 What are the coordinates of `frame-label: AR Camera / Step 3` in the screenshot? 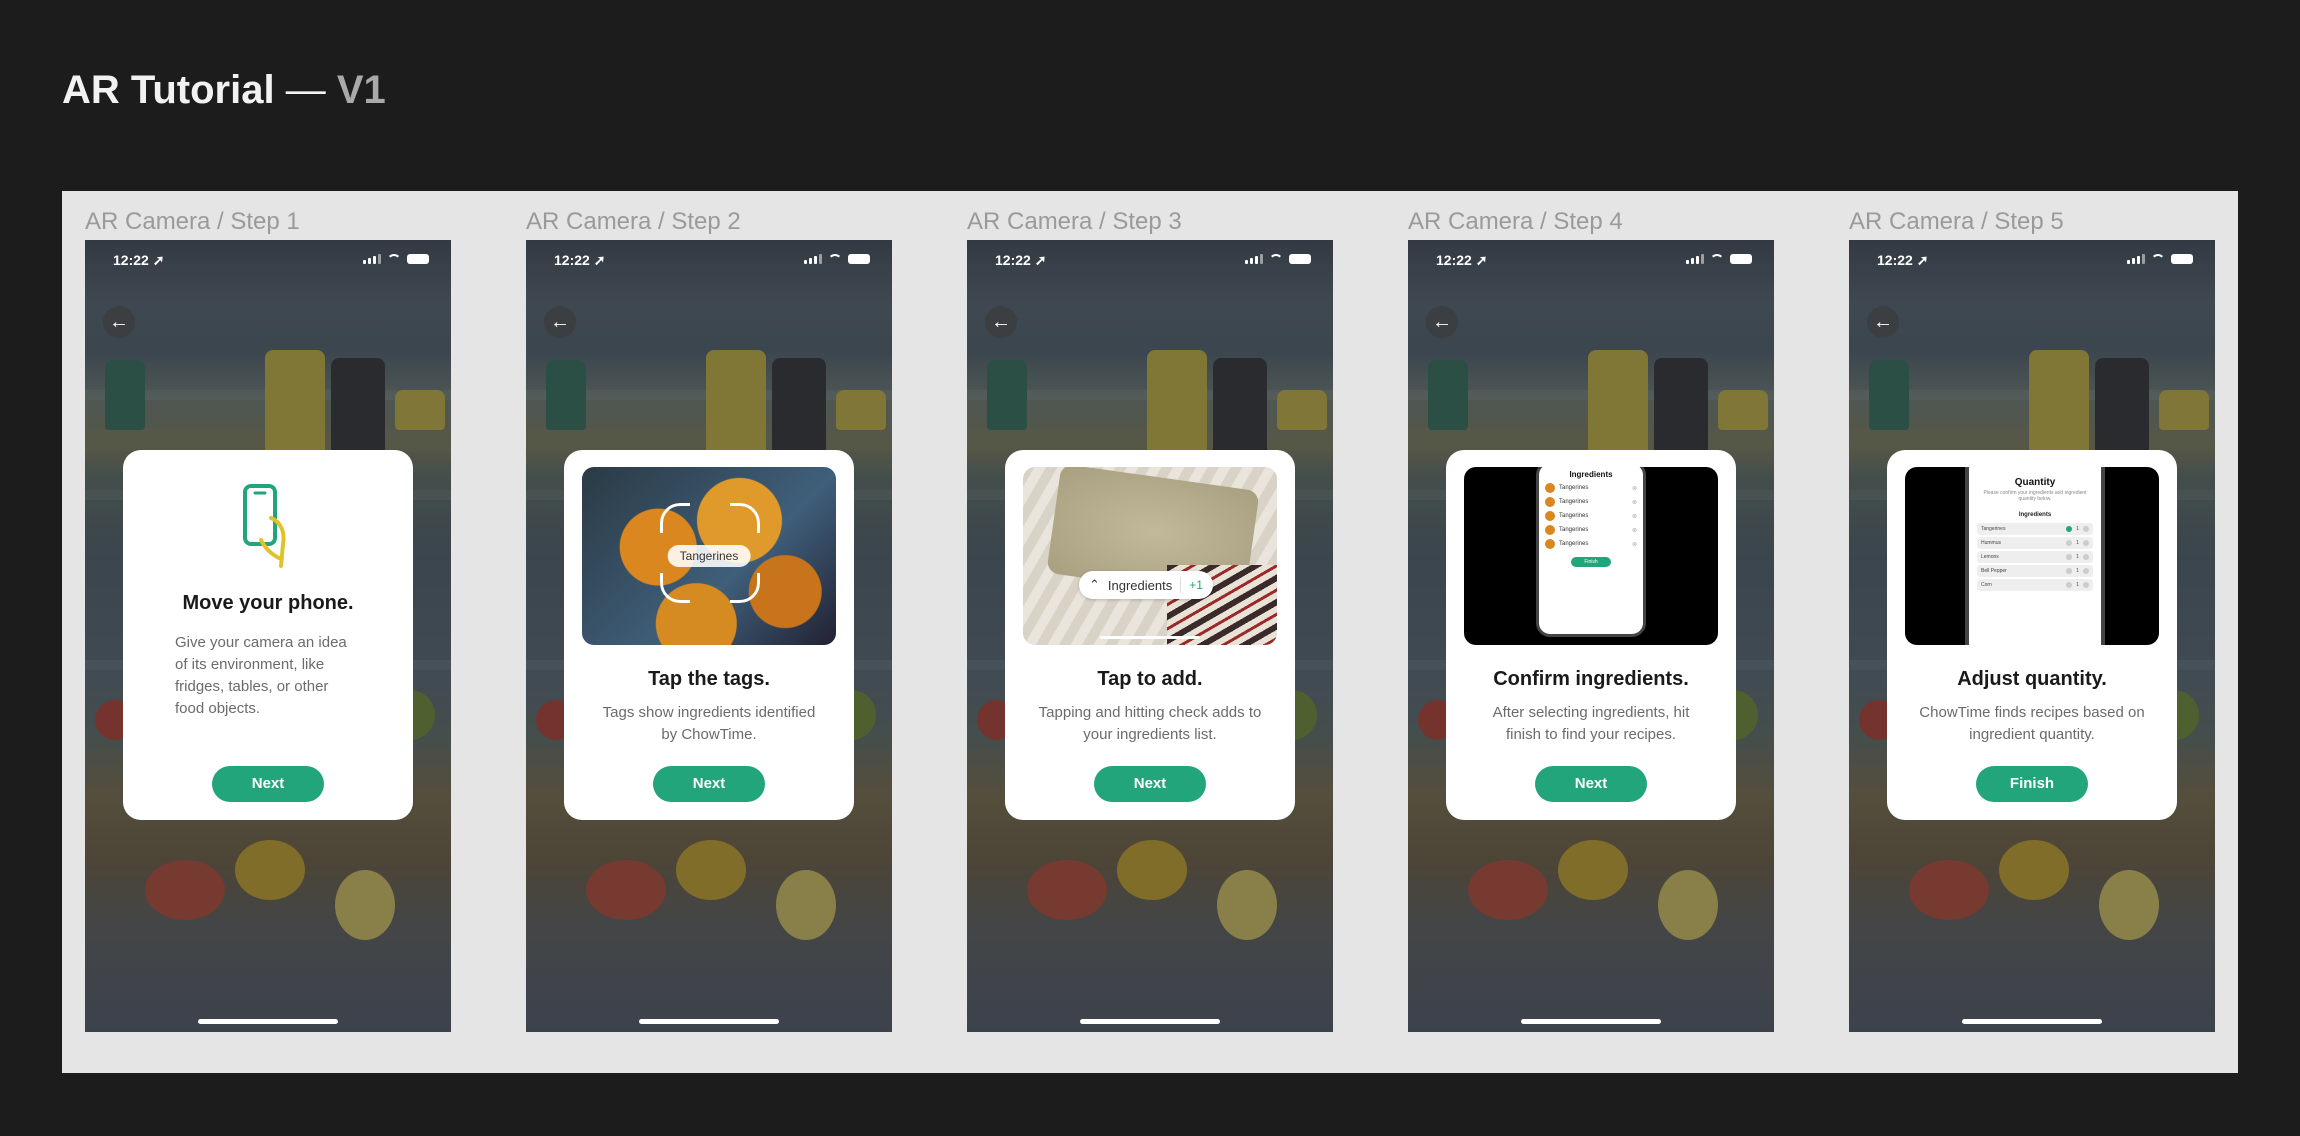 It's located at (1074, 222).